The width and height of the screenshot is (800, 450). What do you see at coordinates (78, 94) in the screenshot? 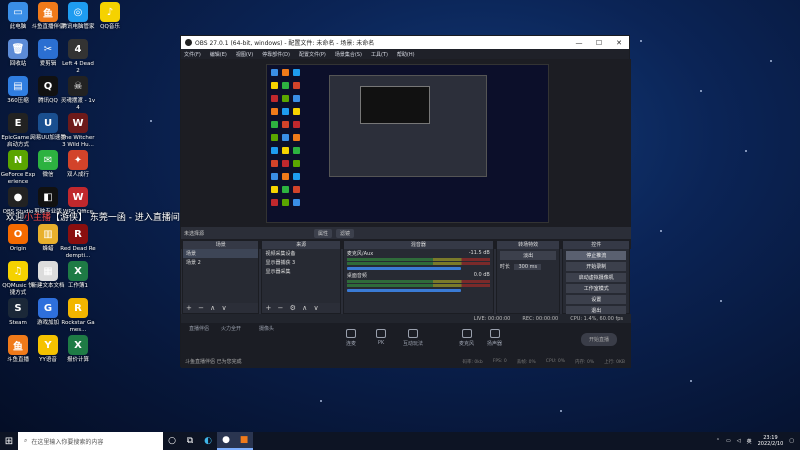
I see `desktop-shortcut: ☠ 灵魂摆渡 - 1v4` at bounding box center [78, 94].